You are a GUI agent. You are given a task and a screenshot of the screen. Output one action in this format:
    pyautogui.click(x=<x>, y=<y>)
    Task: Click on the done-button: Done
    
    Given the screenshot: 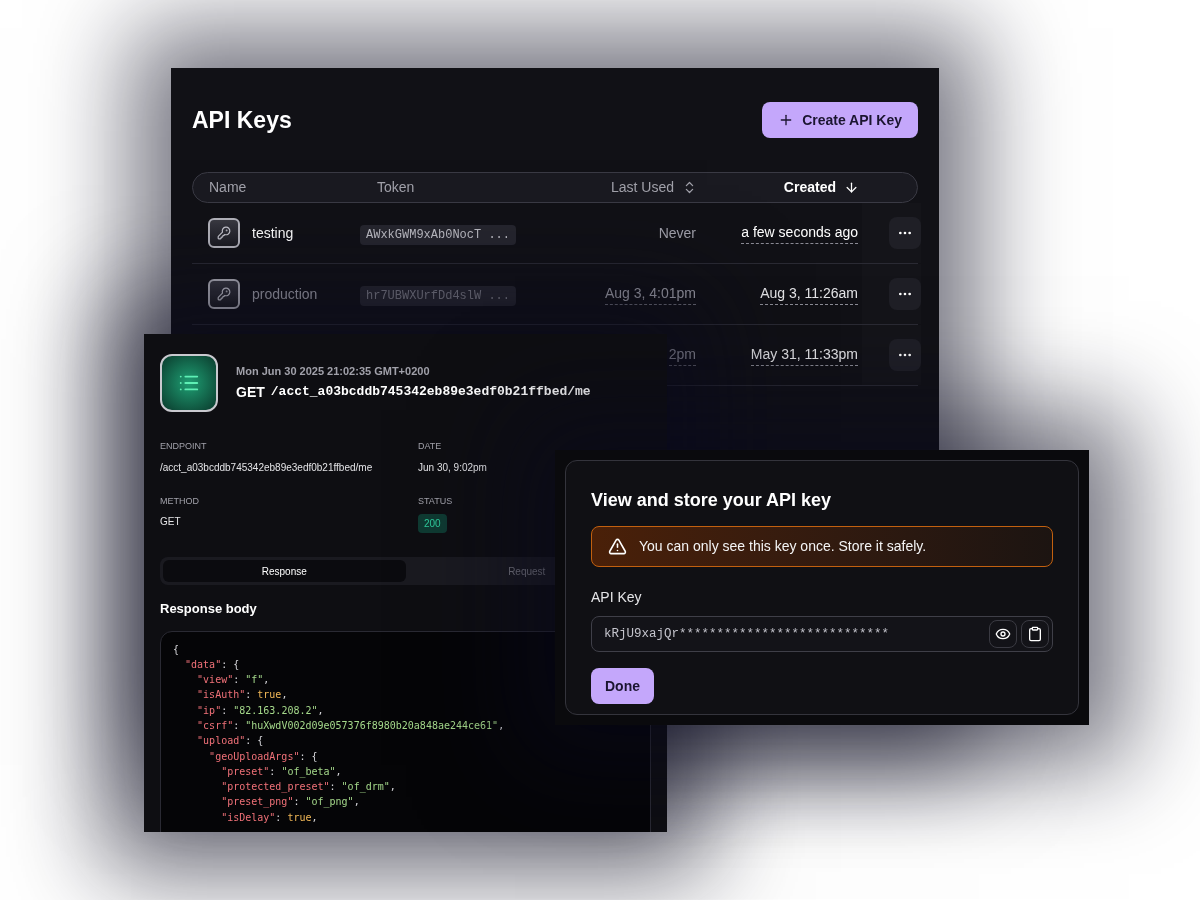 What is the action you would take?
    pyautogui.click(x=622, y=686)
    